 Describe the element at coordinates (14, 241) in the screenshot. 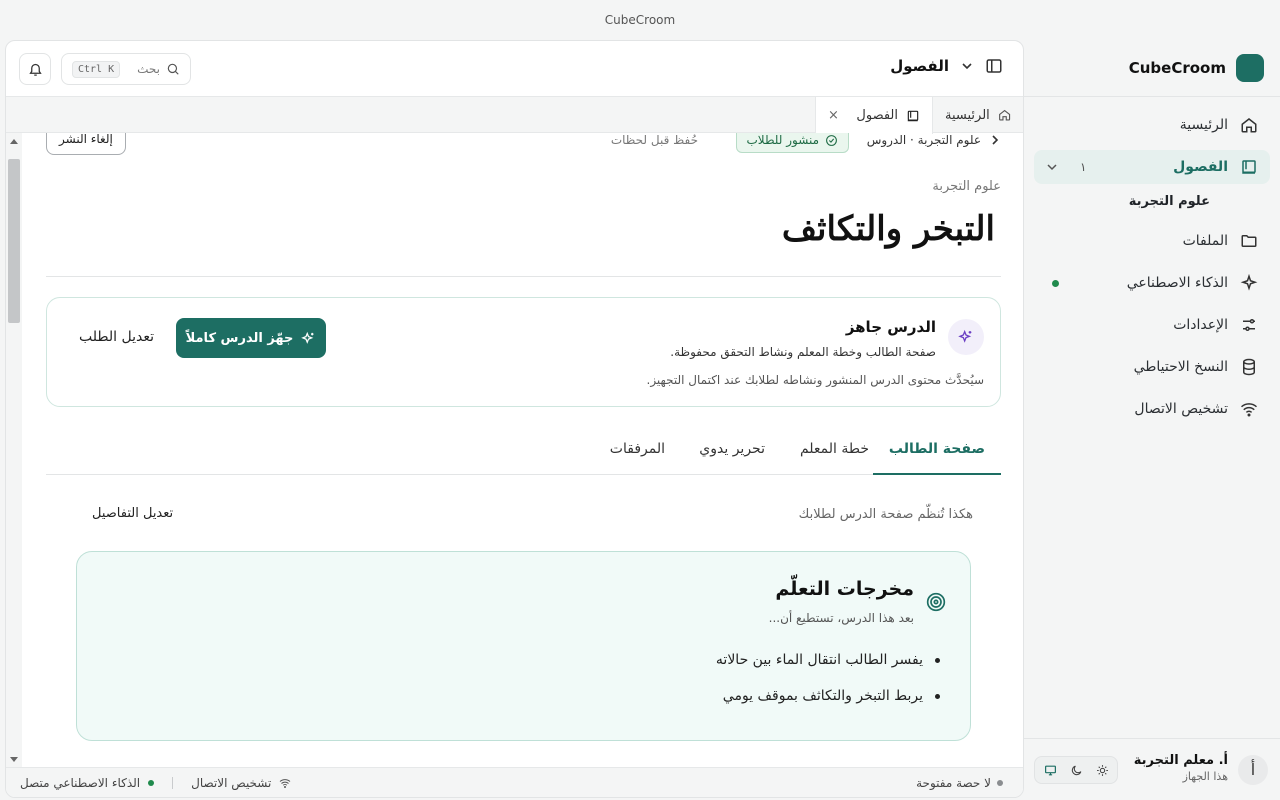

I see `scrollbar-thumb` at that location.